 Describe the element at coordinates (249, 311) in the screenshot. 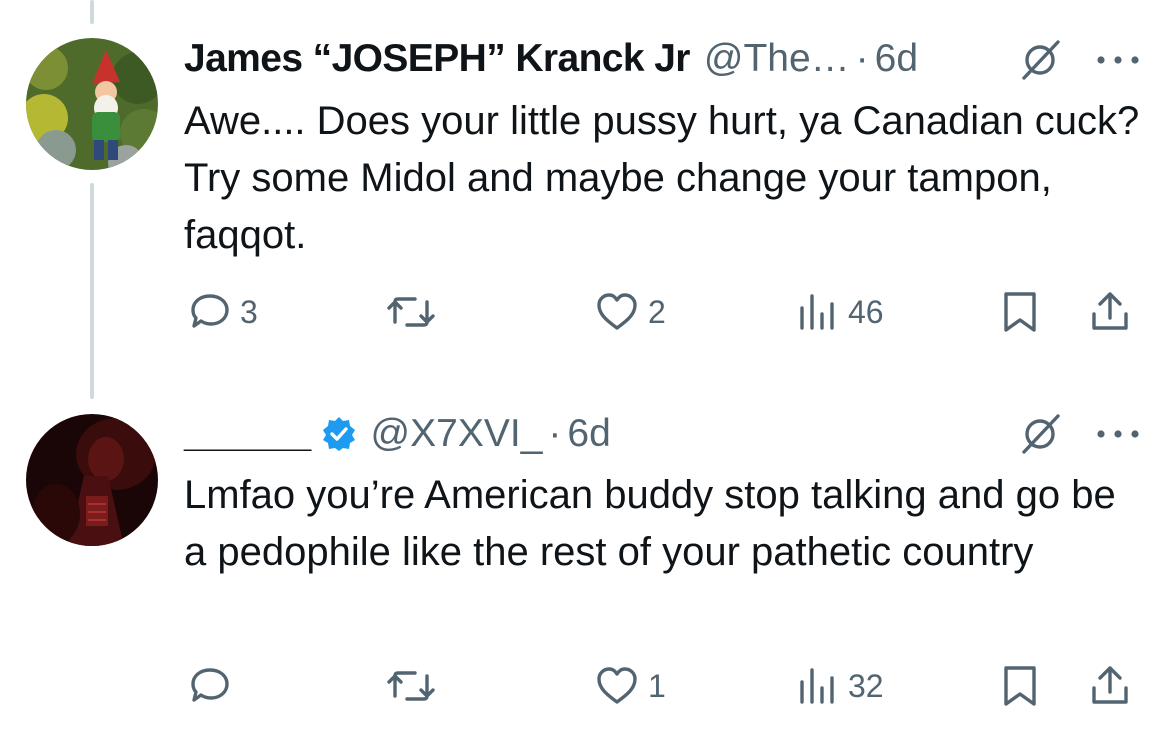

I see `reply-count: 3` at that location.